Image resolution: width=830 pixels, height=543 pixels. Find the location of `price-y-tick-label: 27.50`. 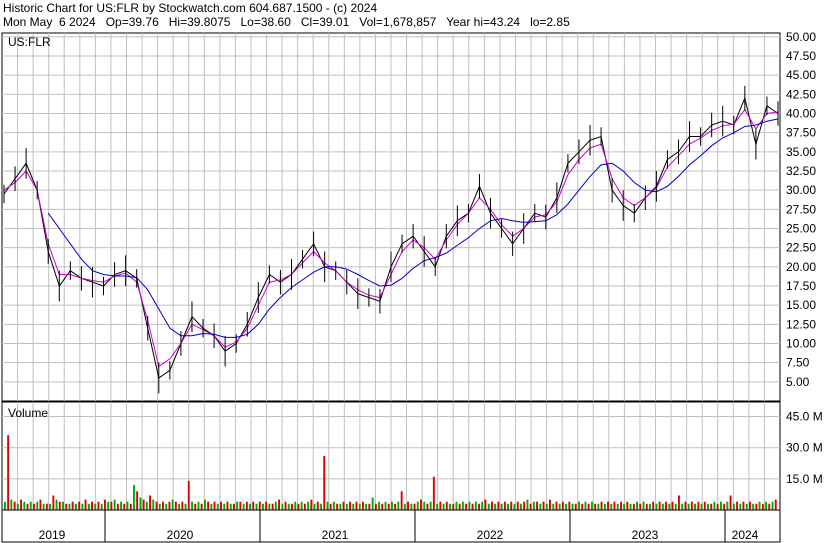

price-y-tick-label: 27.50 is located at coordinates (801, 209).